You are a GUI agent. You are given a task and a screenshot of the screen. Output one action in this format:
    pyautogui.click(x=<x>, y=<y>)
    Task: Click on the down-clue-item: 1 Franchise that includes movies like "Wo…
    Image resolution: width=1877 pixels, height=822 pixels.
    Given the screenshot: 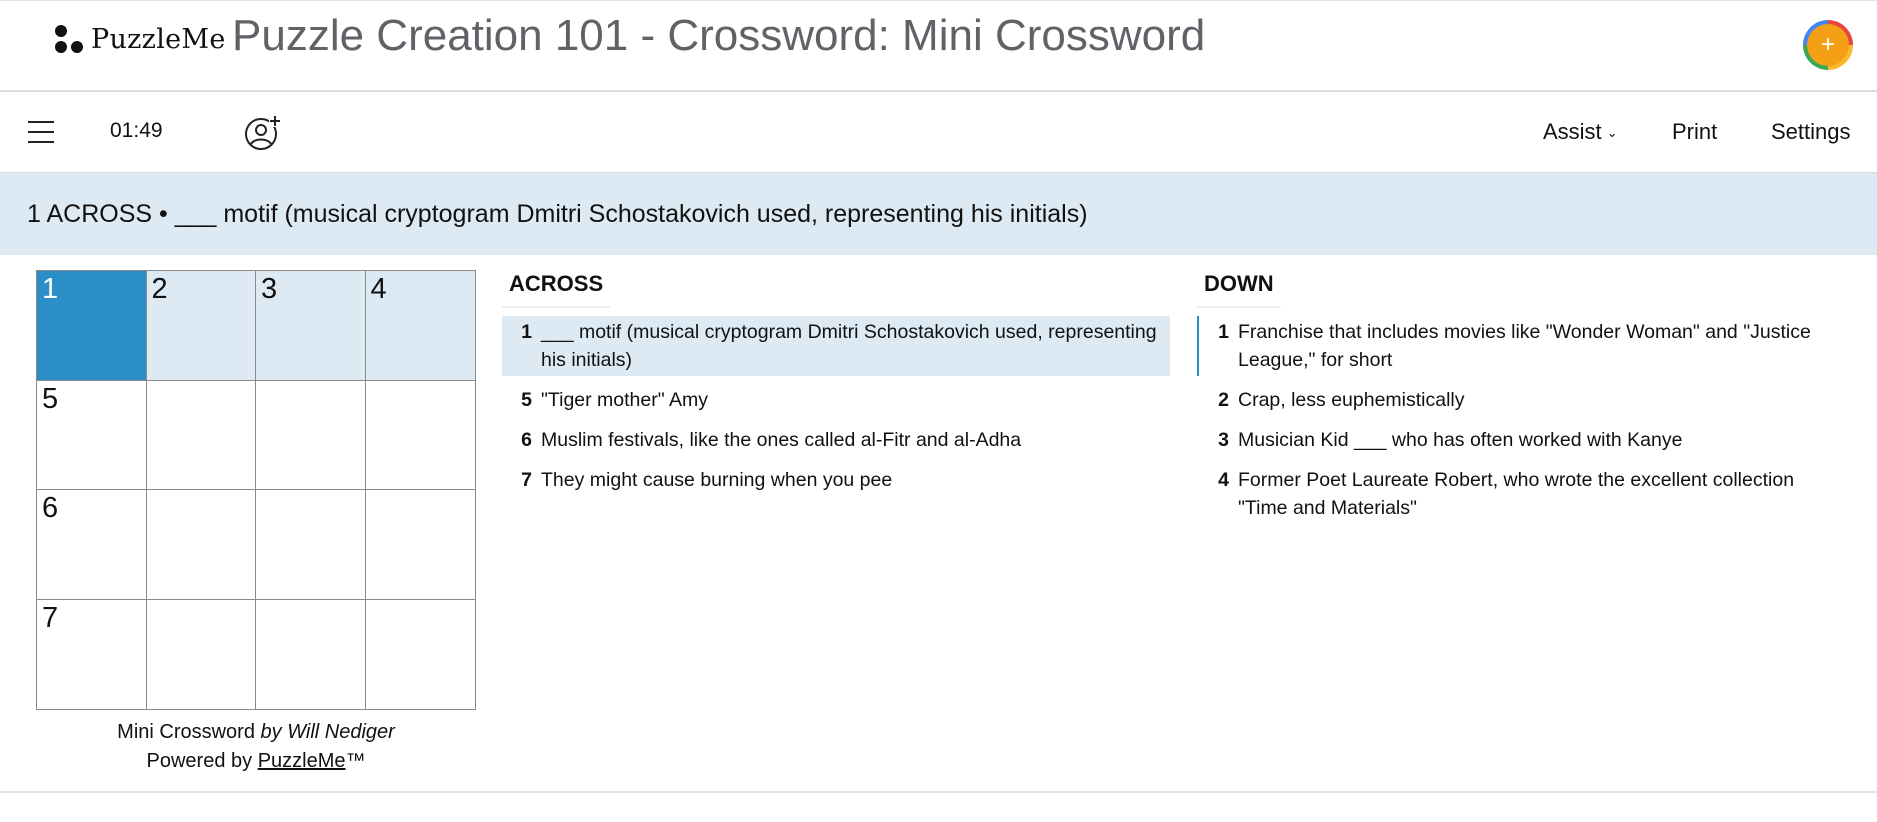 What is the action you would take?
    pyautogui.click(x=1522, y=346)
    